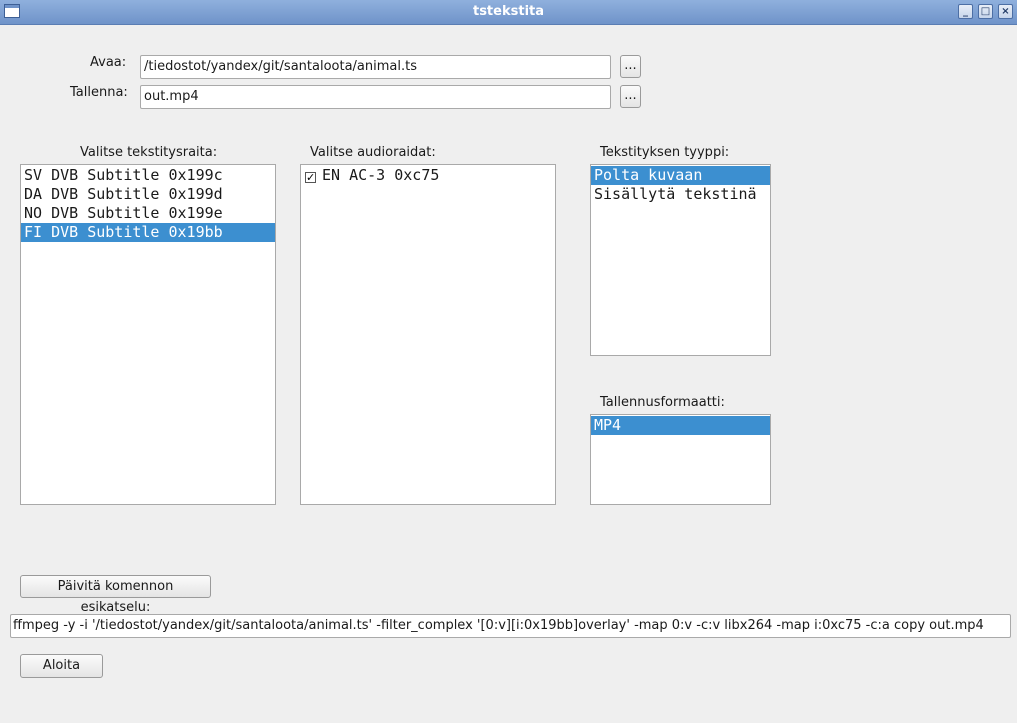 The height and width of the screenshot is (723, 1017). I want to click on output-format-item-selected: MP4, so click(680, 425).